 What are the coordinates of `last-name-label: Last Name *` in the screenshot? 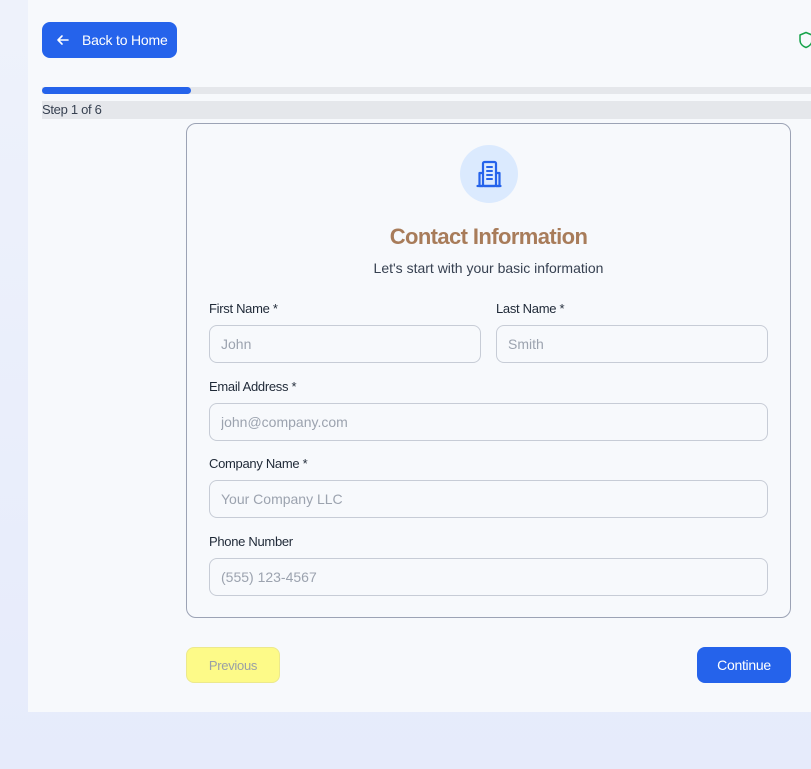 It's located at (530, 308).